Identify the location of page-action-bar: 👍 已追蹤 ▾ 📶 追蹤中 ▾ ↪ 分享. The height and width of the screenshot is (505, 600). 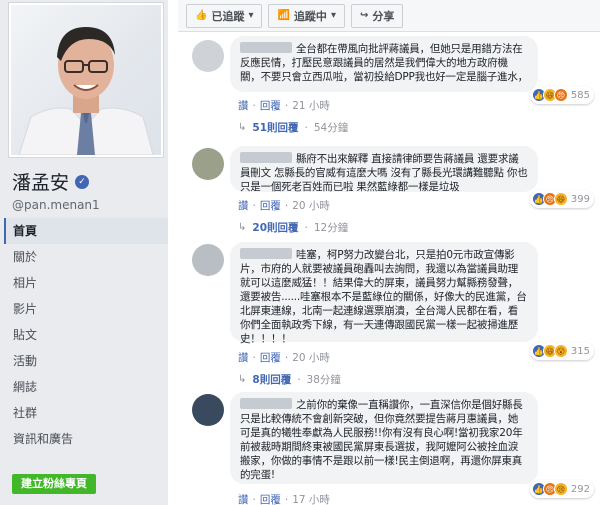
(389, 16).